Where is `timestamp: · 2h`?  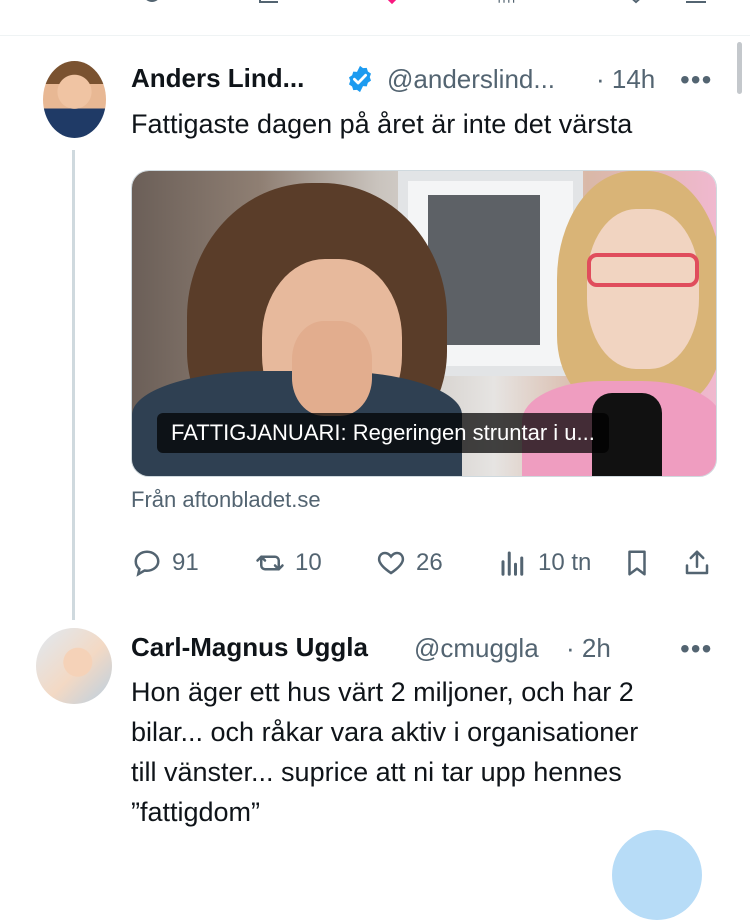
timestamp: · 2h is located at coordinates (588, 648).